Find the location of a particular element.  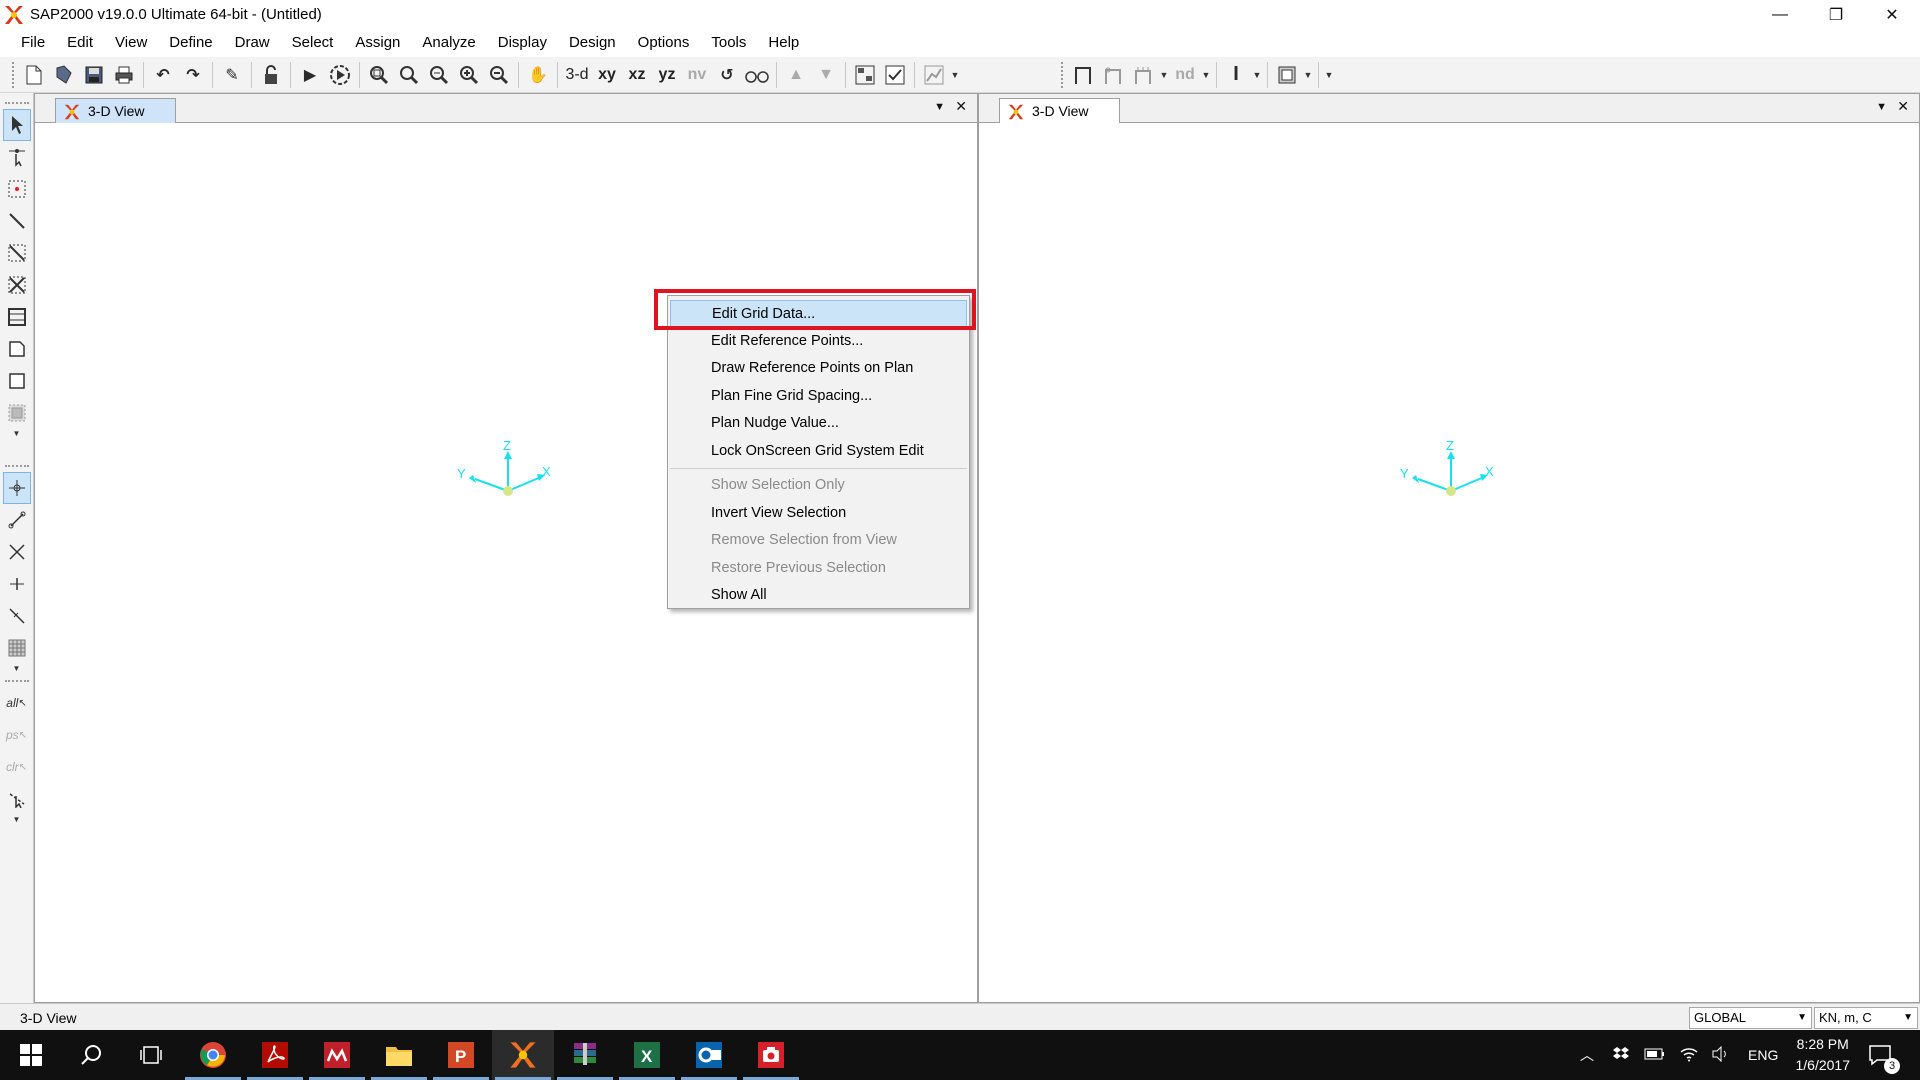

chart-dropdown-icon: ▼ is located at coordinates (955, 75).